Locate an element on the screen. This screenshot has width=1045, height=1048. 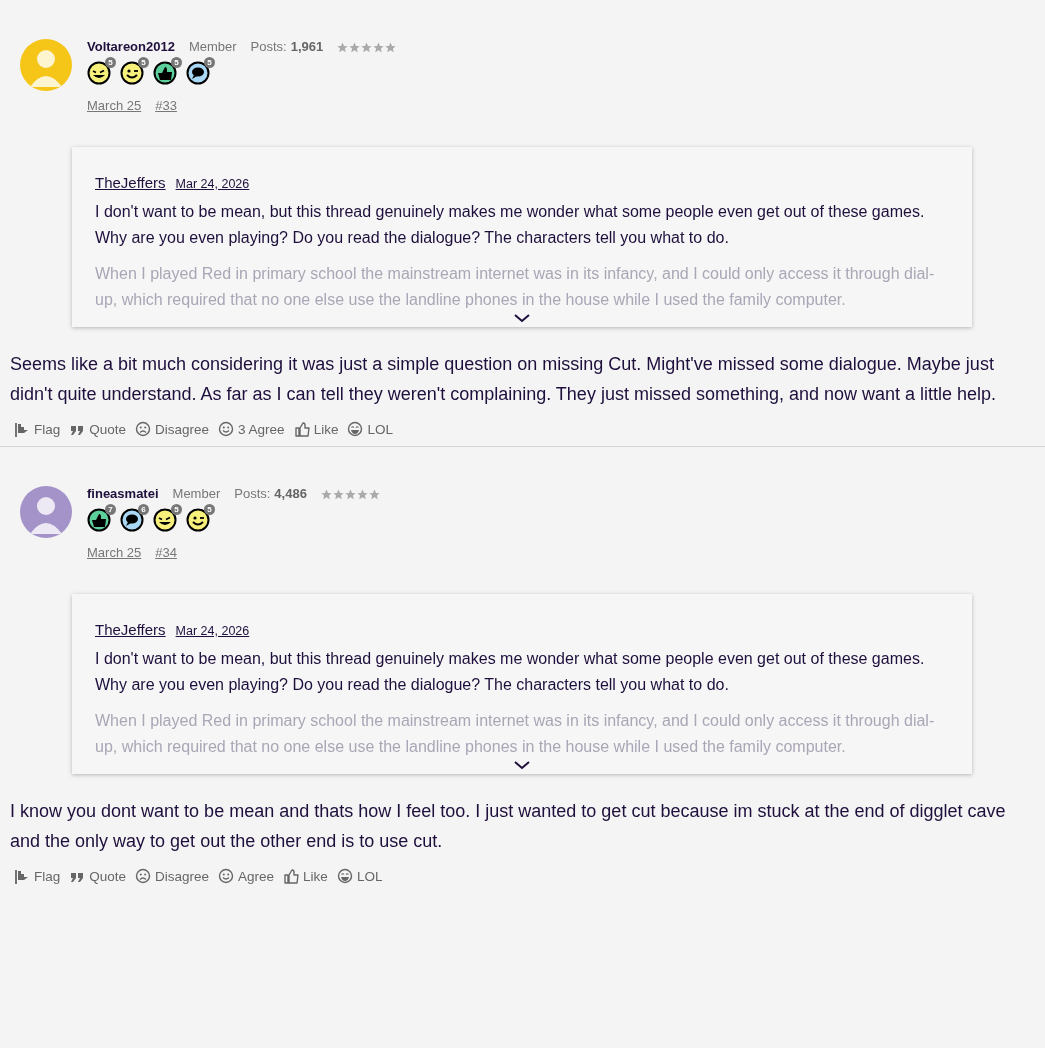
trophy-count: 6 is located at coordinates (143, 509).